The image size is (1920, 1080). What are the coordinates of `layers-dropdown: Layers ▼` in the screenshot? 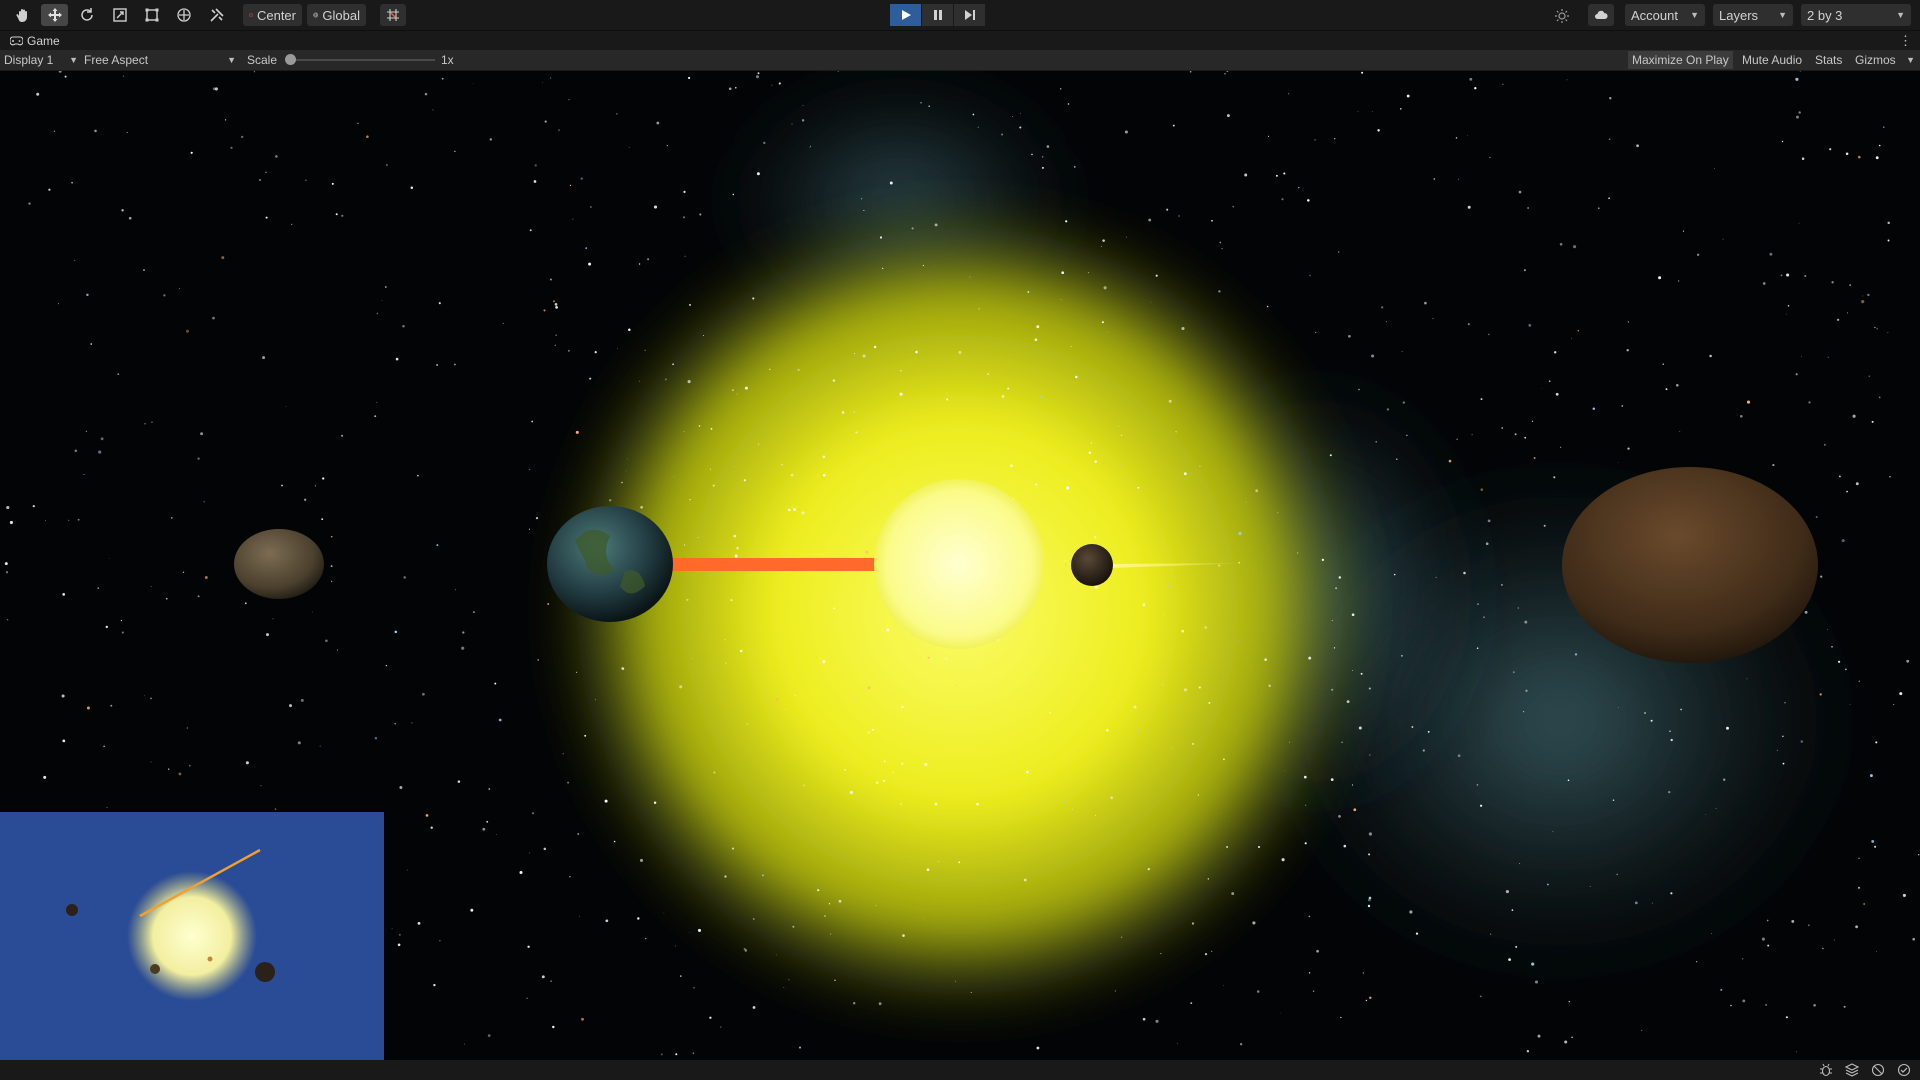 It's located at (1753, 15).